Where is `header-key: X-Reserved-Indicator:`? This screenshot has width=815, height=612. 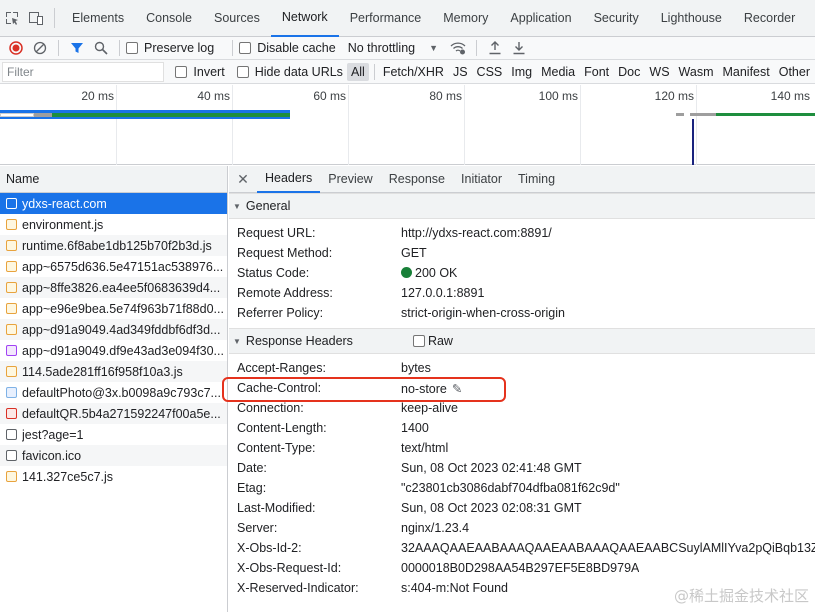 header-key: X-Reserved-Indicator: is located at coordinates (298, 588).